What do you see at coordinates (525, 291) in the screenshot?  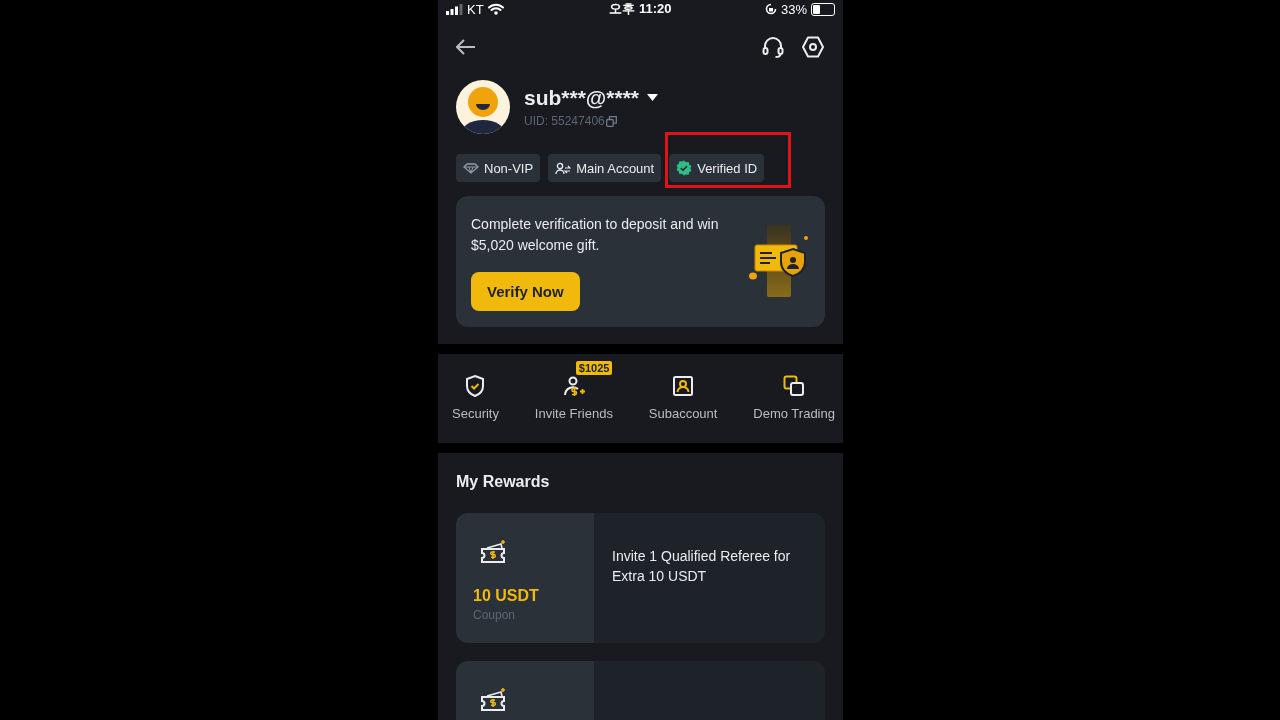 I see `verify-button: Verify Now` at bounding box center [525, 291].